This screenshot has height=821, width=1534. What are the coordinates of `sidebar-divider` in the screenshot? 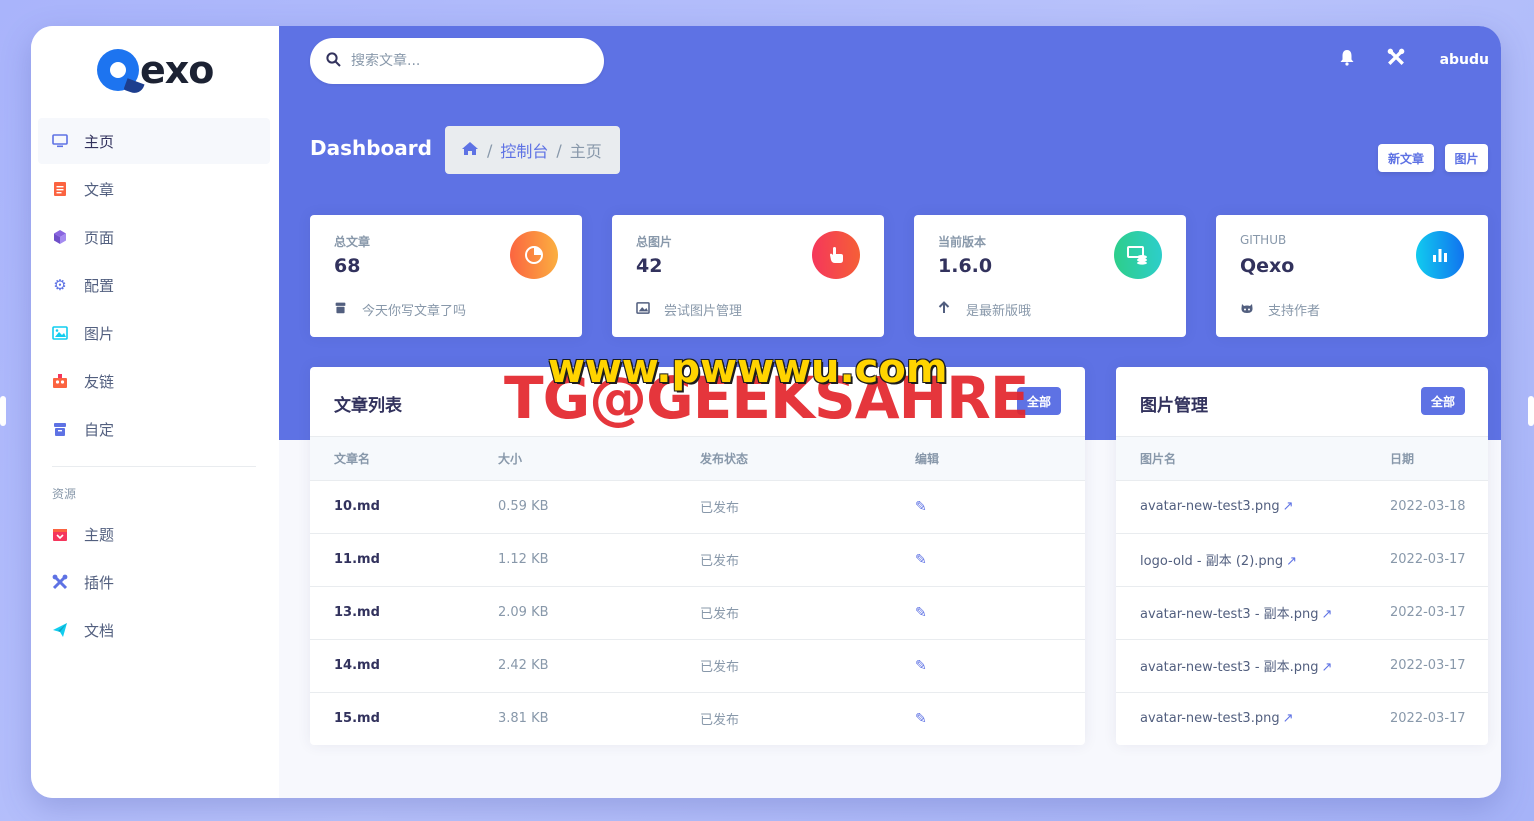 It's located at (154, 466).